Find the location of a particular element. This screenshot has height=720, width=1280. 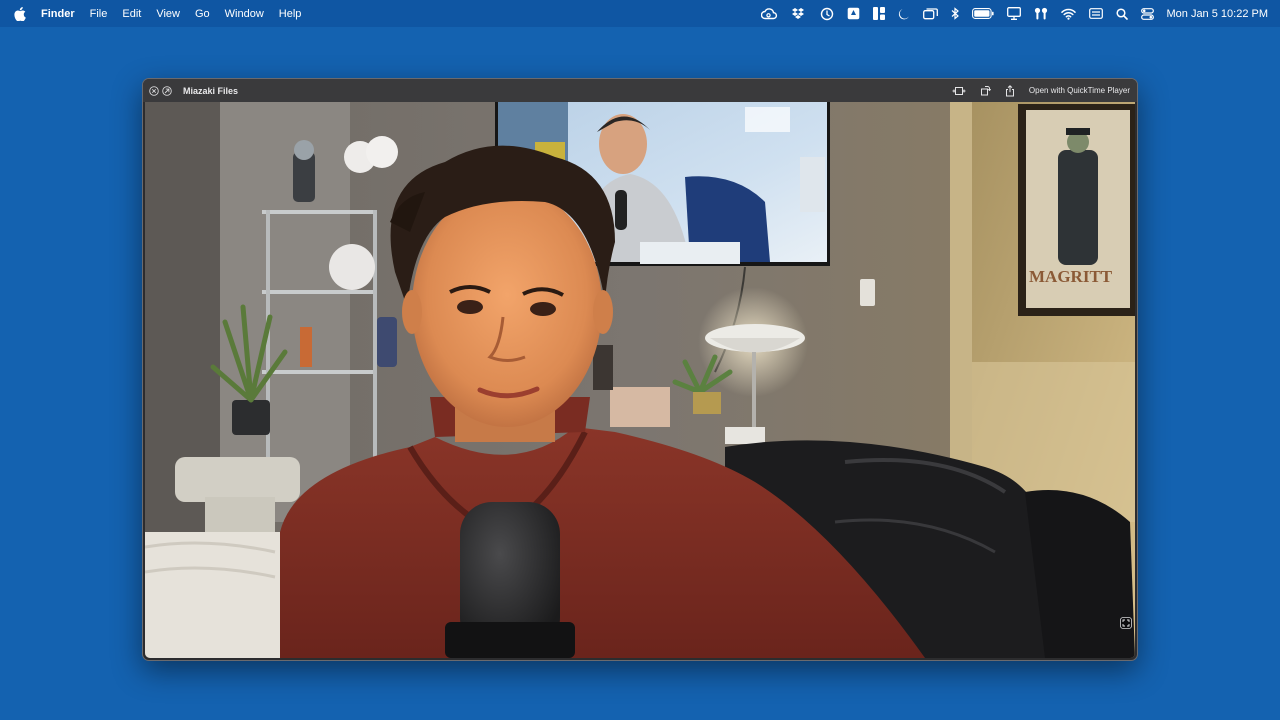

sync-icon is located at coordinates (827, 14).